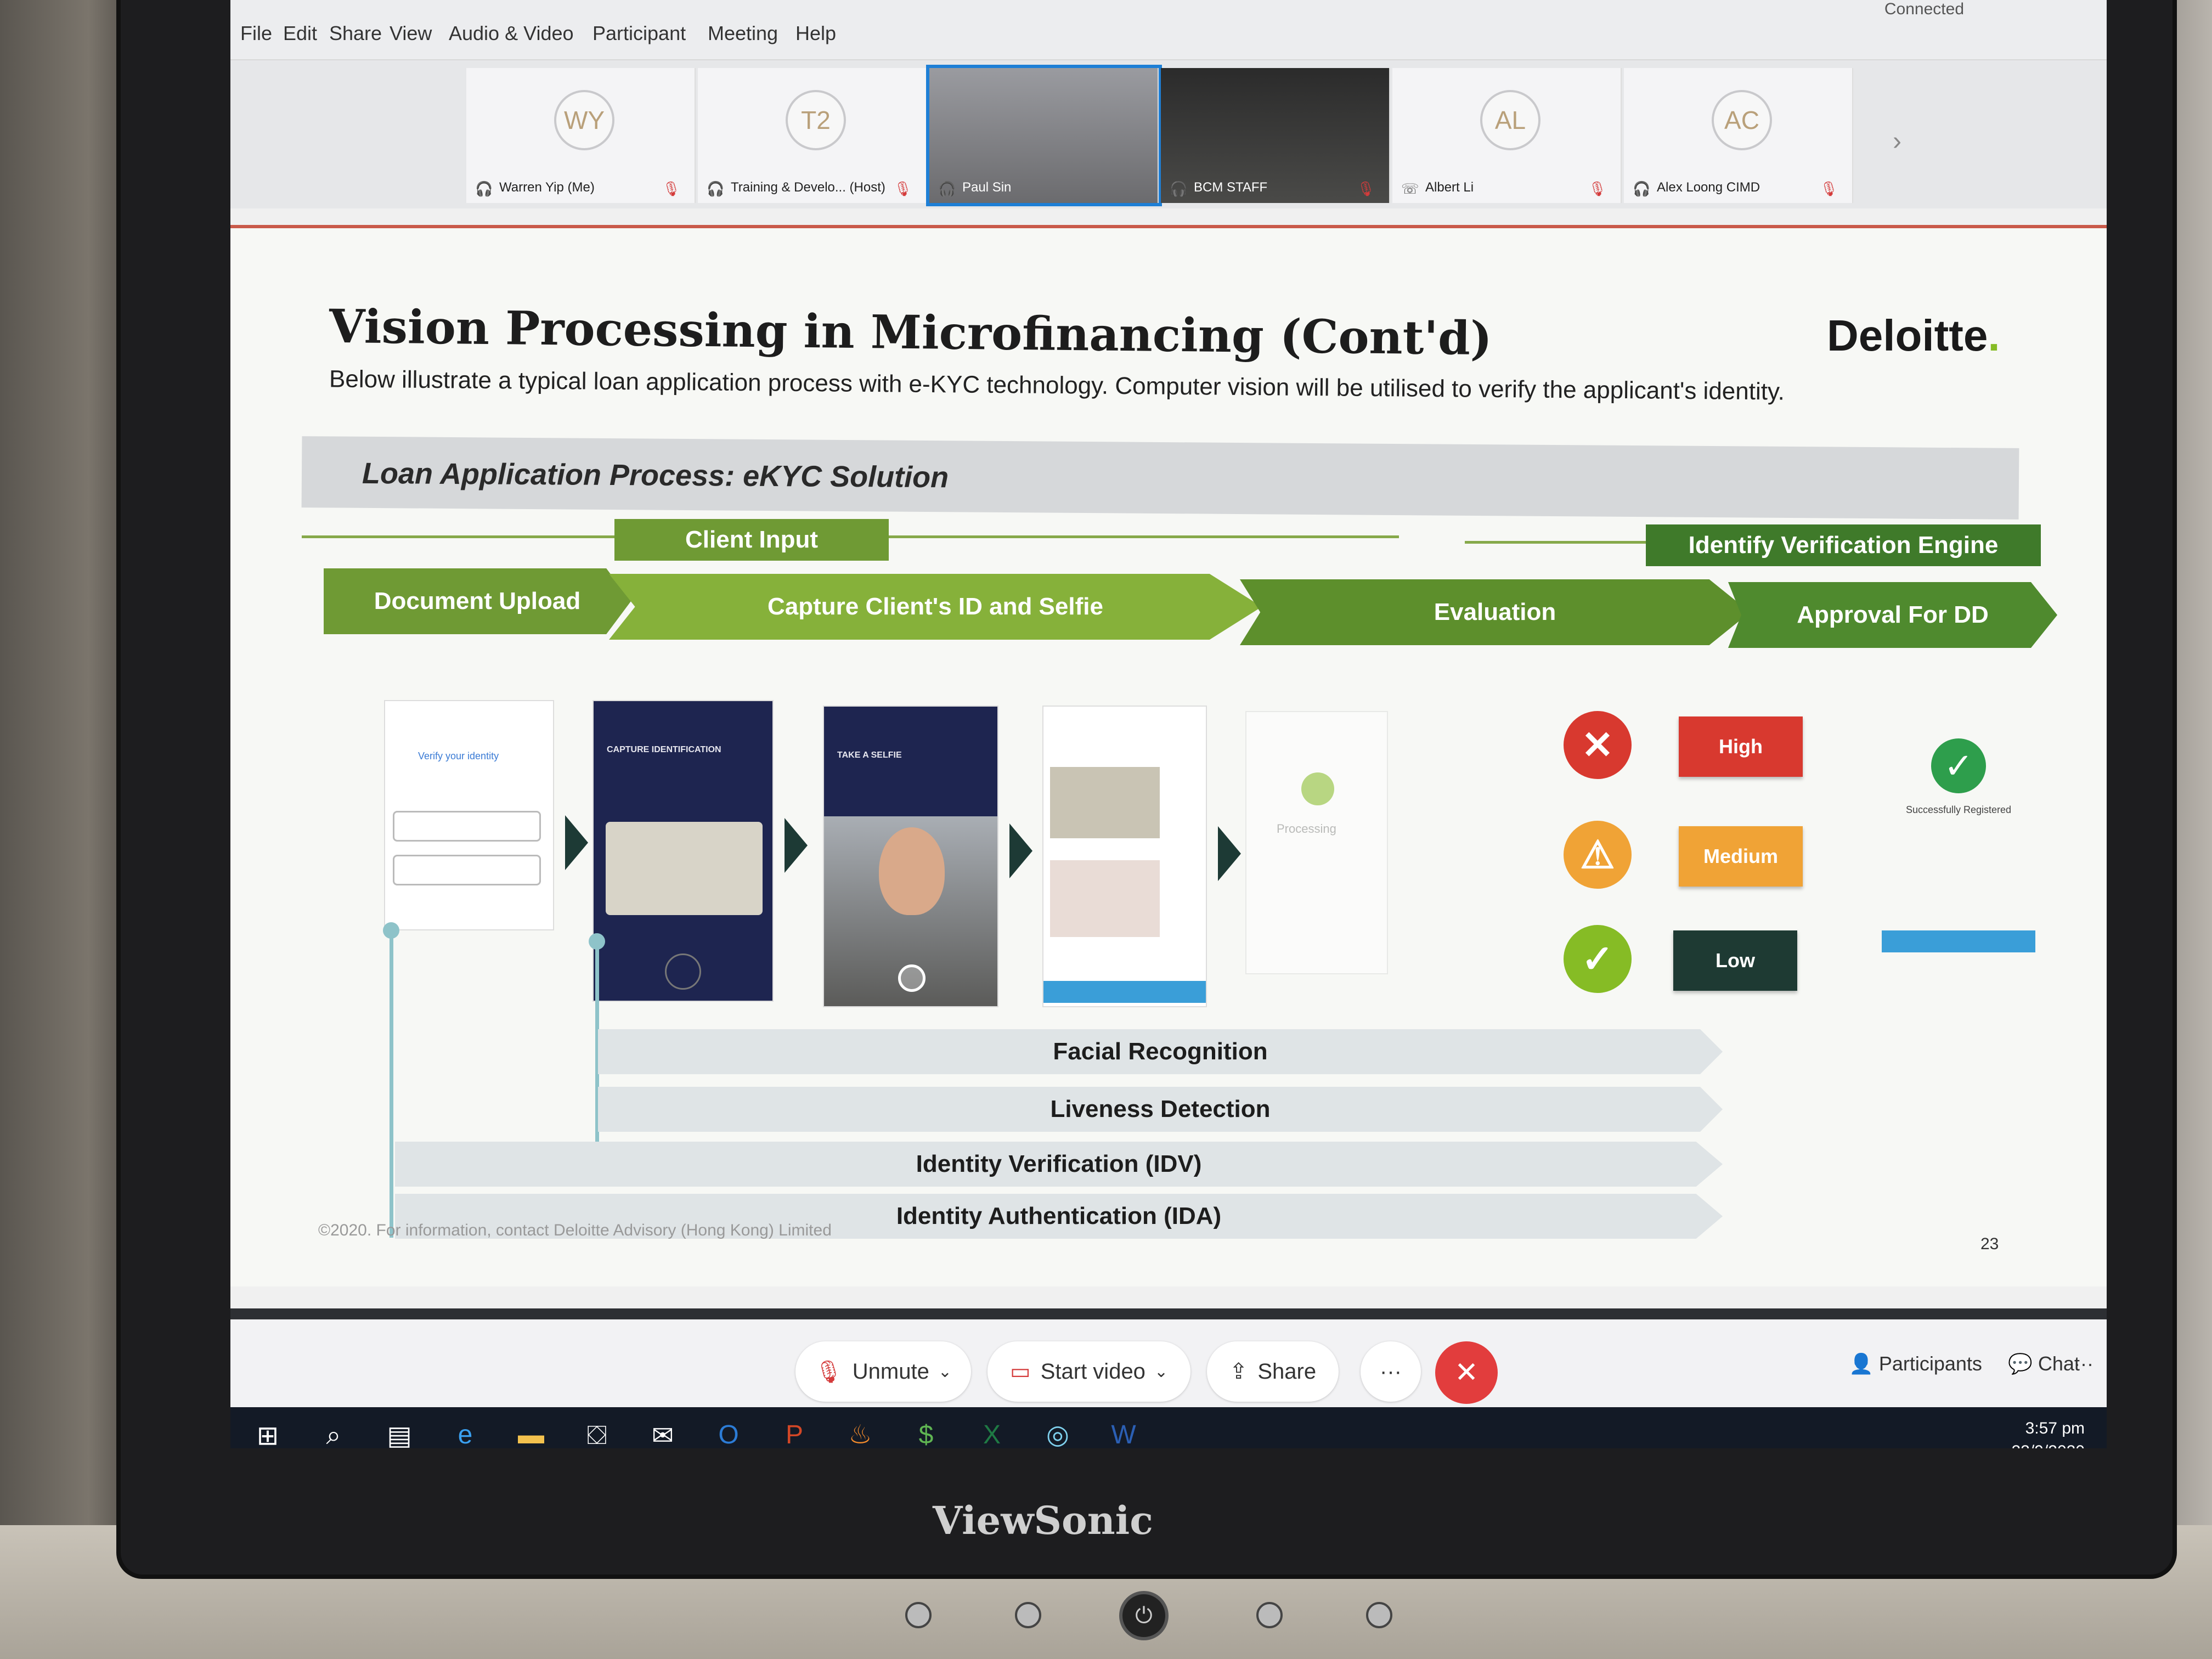 The height and width of the screenshot is (1659, 2212). Describe the element at coordinates (1958, 837) in the screenshot. I see `phone-success: ✓ Successfully Registered` at that location.